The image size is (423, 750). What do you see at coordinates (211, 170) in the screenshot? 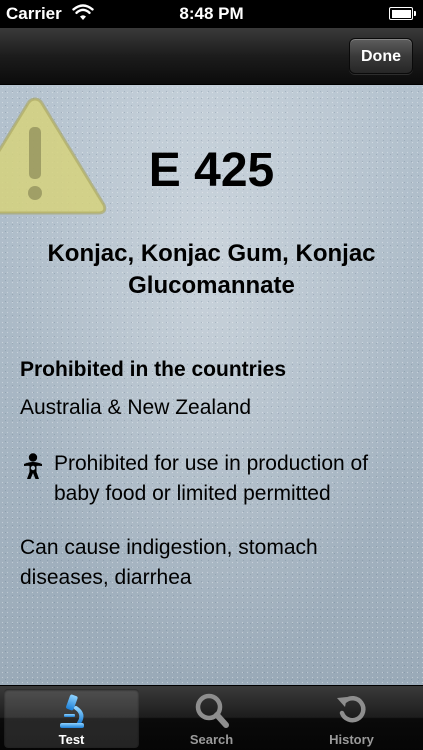
I see `additive-code: E 425` at bounding box center [211, 170].